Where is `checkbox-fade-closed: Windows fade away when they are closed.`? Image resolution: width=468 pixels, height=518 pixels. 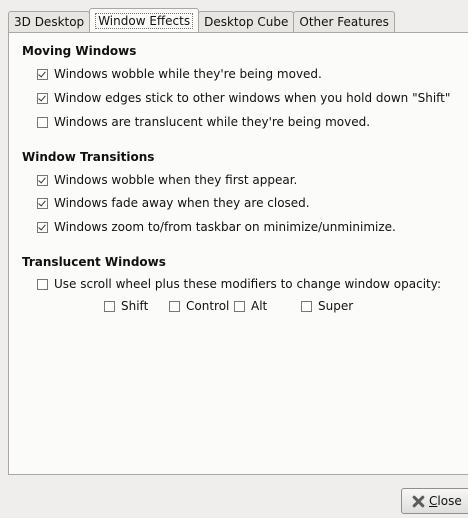 checkbox-fade-closed: Windows fade away when they are closed. is located at coordinates (173, 203).